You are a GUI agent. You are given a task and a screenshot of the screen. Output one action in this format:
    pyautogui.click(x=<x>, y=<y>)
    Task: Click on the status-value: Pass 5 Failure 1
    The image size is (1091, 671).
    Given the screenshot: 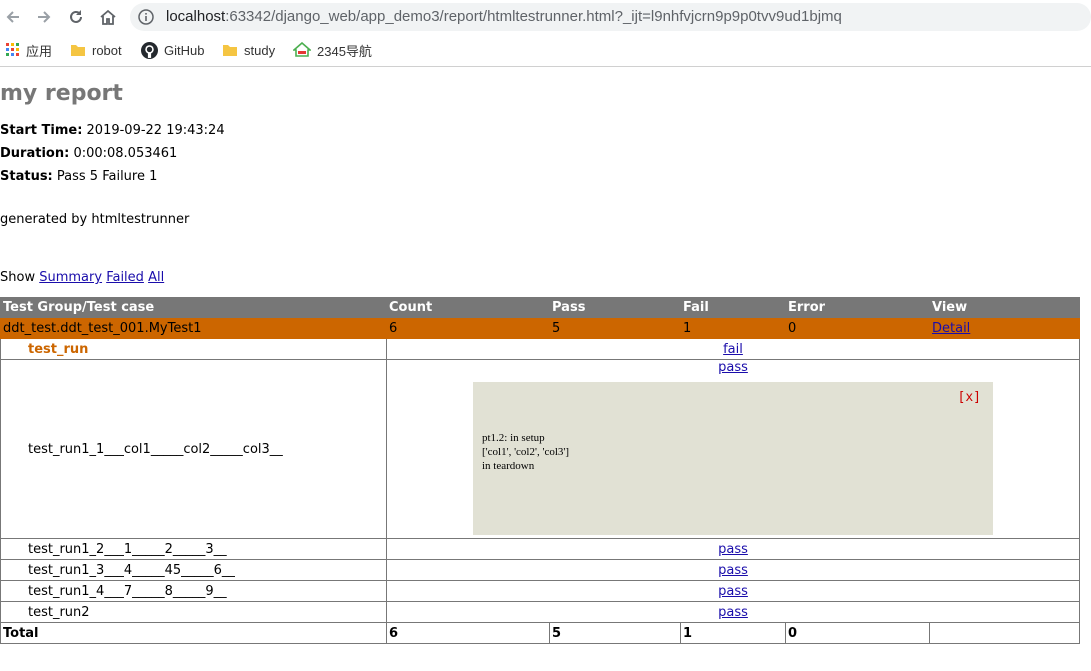 What is the action you would take?
    pyautogui.click(x=107, y=176)
    